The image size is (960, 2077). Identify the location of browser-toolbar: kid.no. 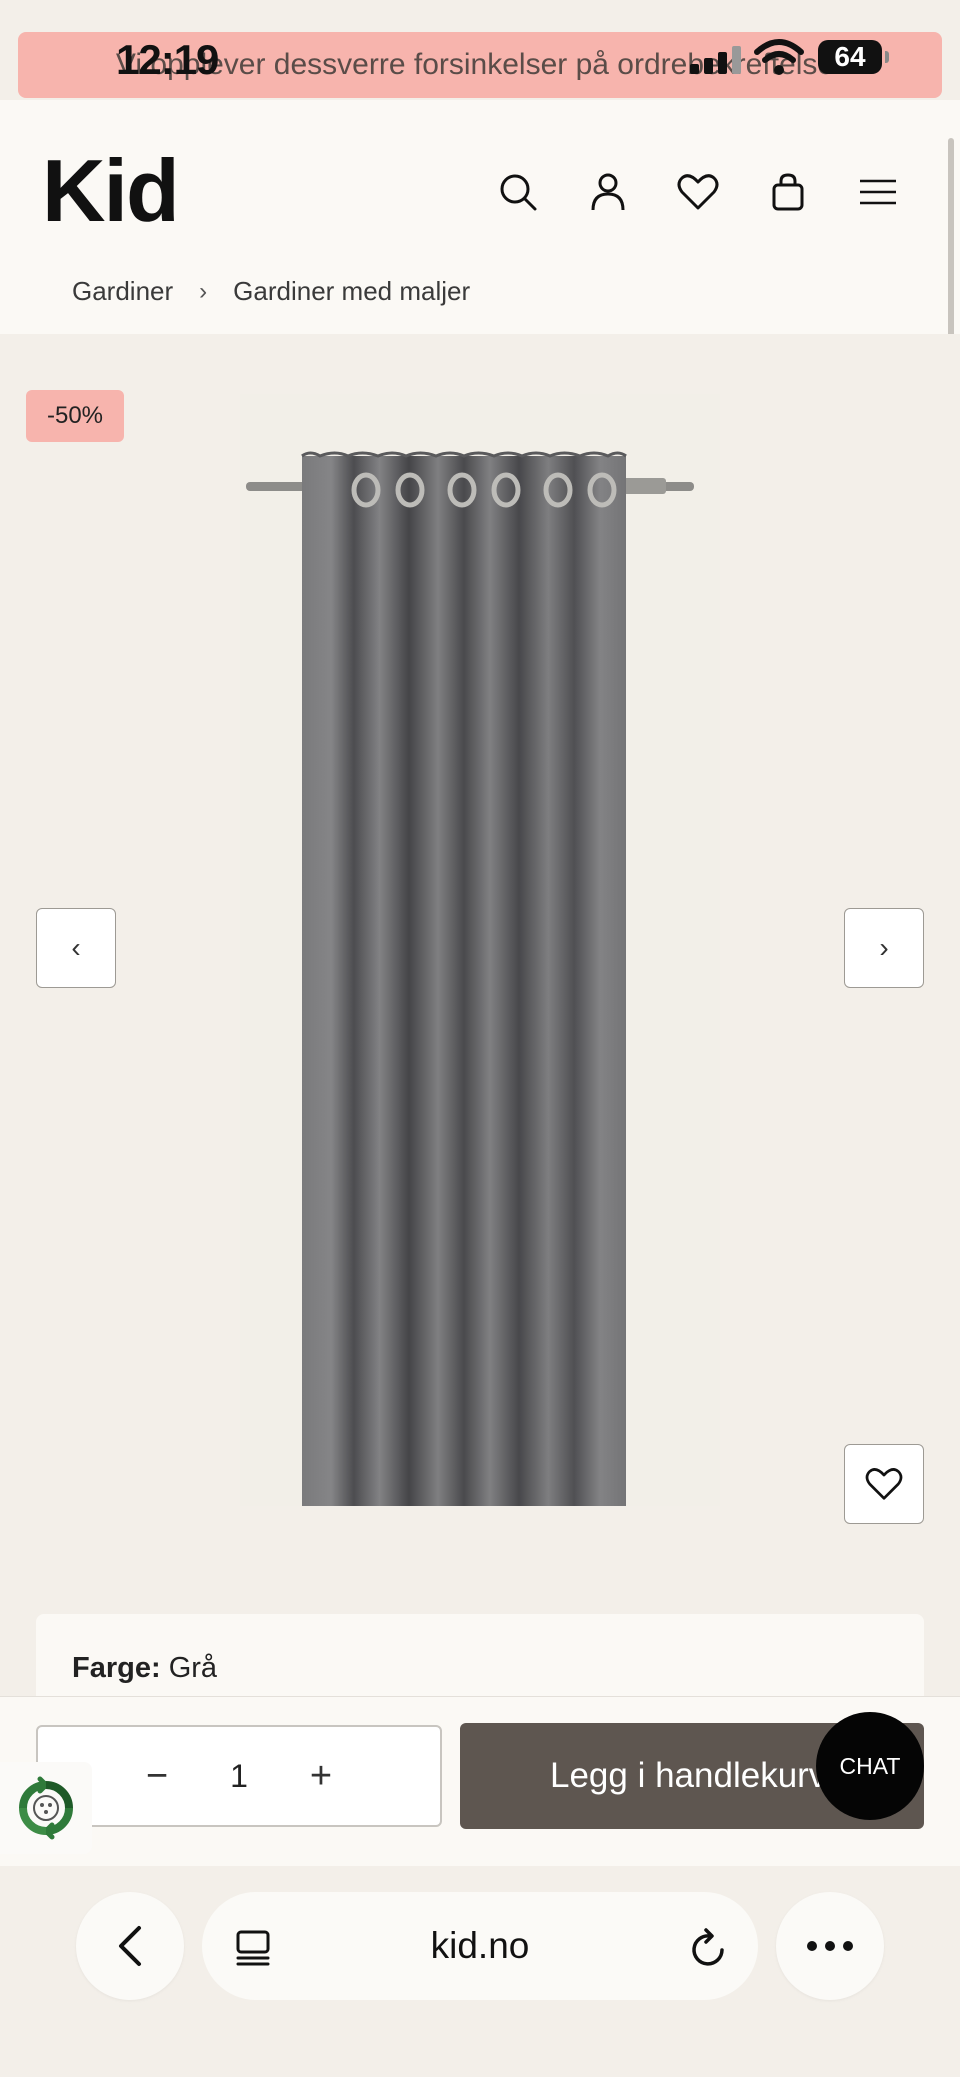
(480, 1971).